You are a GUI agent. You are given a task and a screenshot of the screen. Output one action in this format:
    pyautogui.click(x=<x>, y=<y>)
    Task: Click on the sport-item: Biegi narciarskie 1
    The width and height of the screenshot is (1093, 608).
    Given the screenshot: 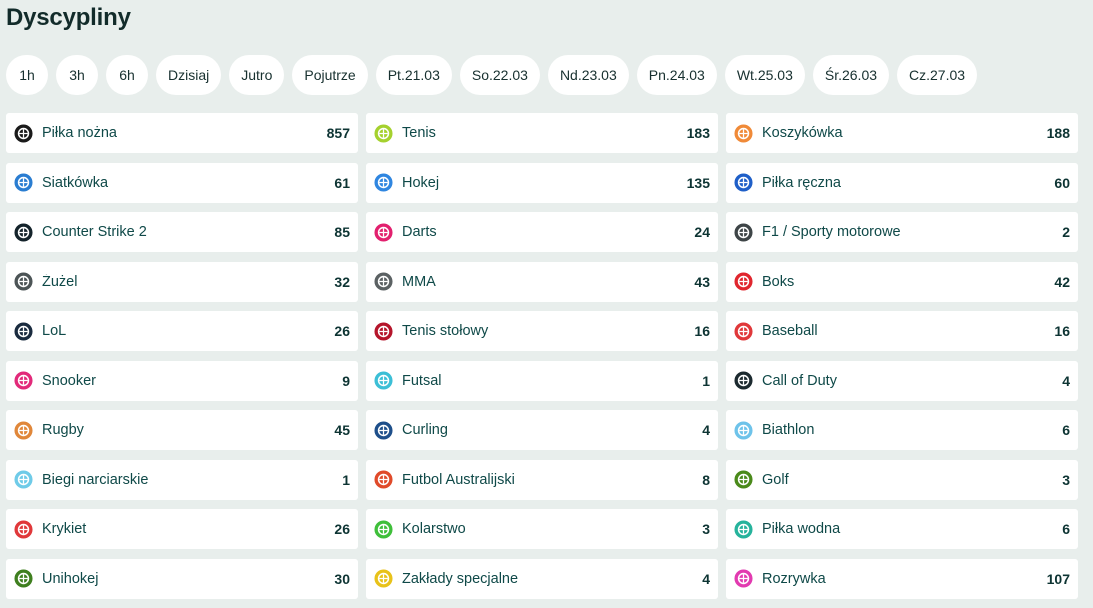 What is the action you would take?
    pyautogui.click(x=182, y=479)
    